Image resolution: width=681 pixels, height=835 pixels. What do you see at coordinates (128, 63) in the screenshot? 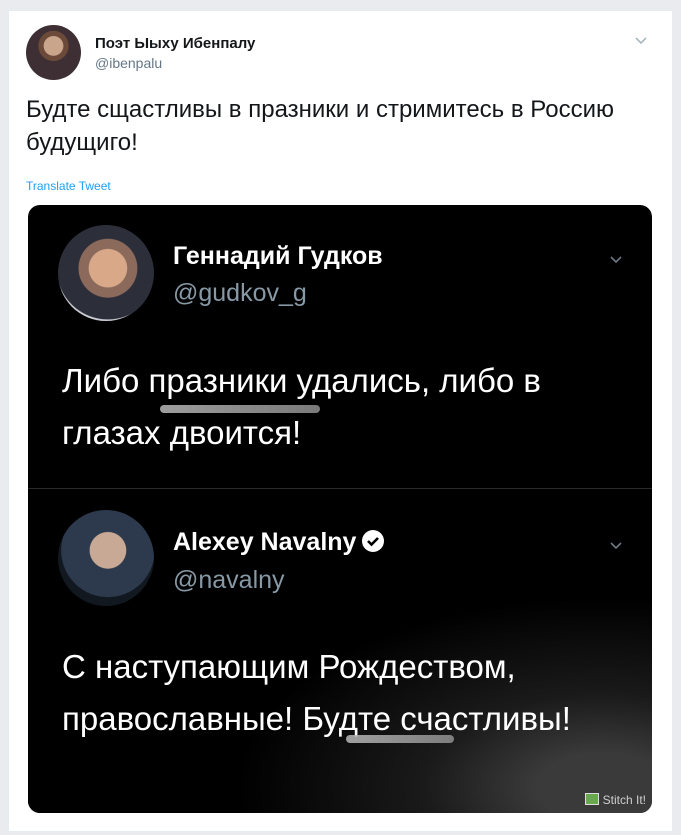
I see `author-handle: @ibenpalu` at bounding box center [128, 63].